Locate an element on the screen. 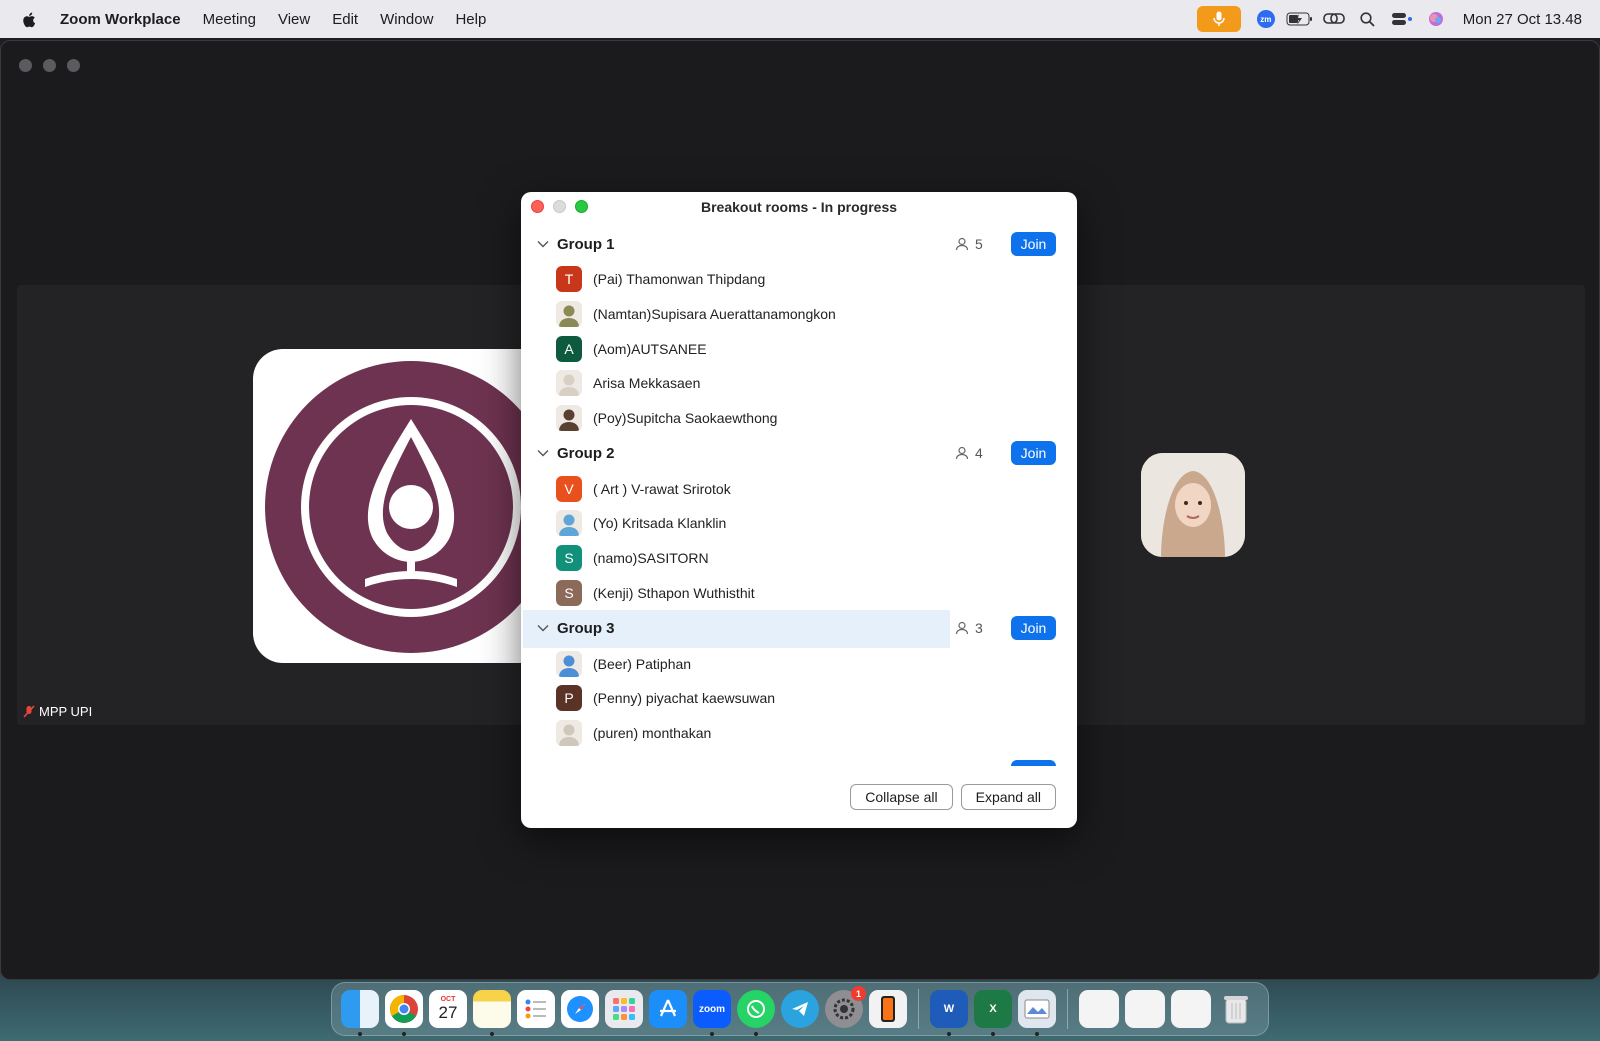 The height and width of the screenshot is (1041, 1600). reminders-icon is located at coordinates (536, 1009).